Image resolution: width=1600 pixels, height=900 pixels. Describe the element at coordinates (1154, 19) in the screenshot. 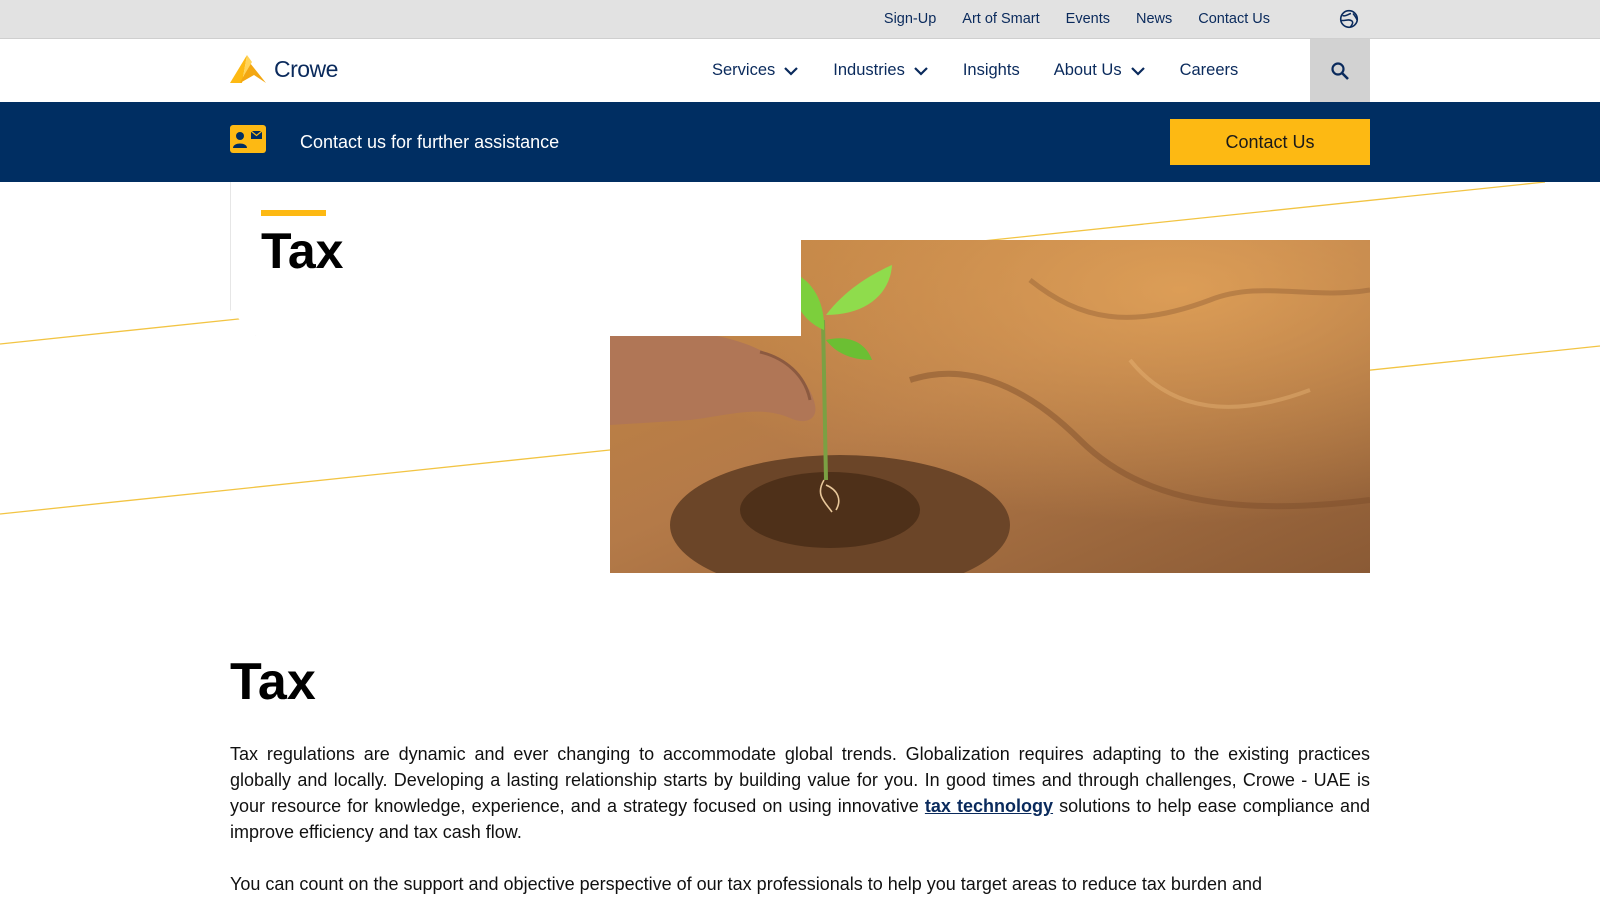

I see `utility-link-news: News` at that location.